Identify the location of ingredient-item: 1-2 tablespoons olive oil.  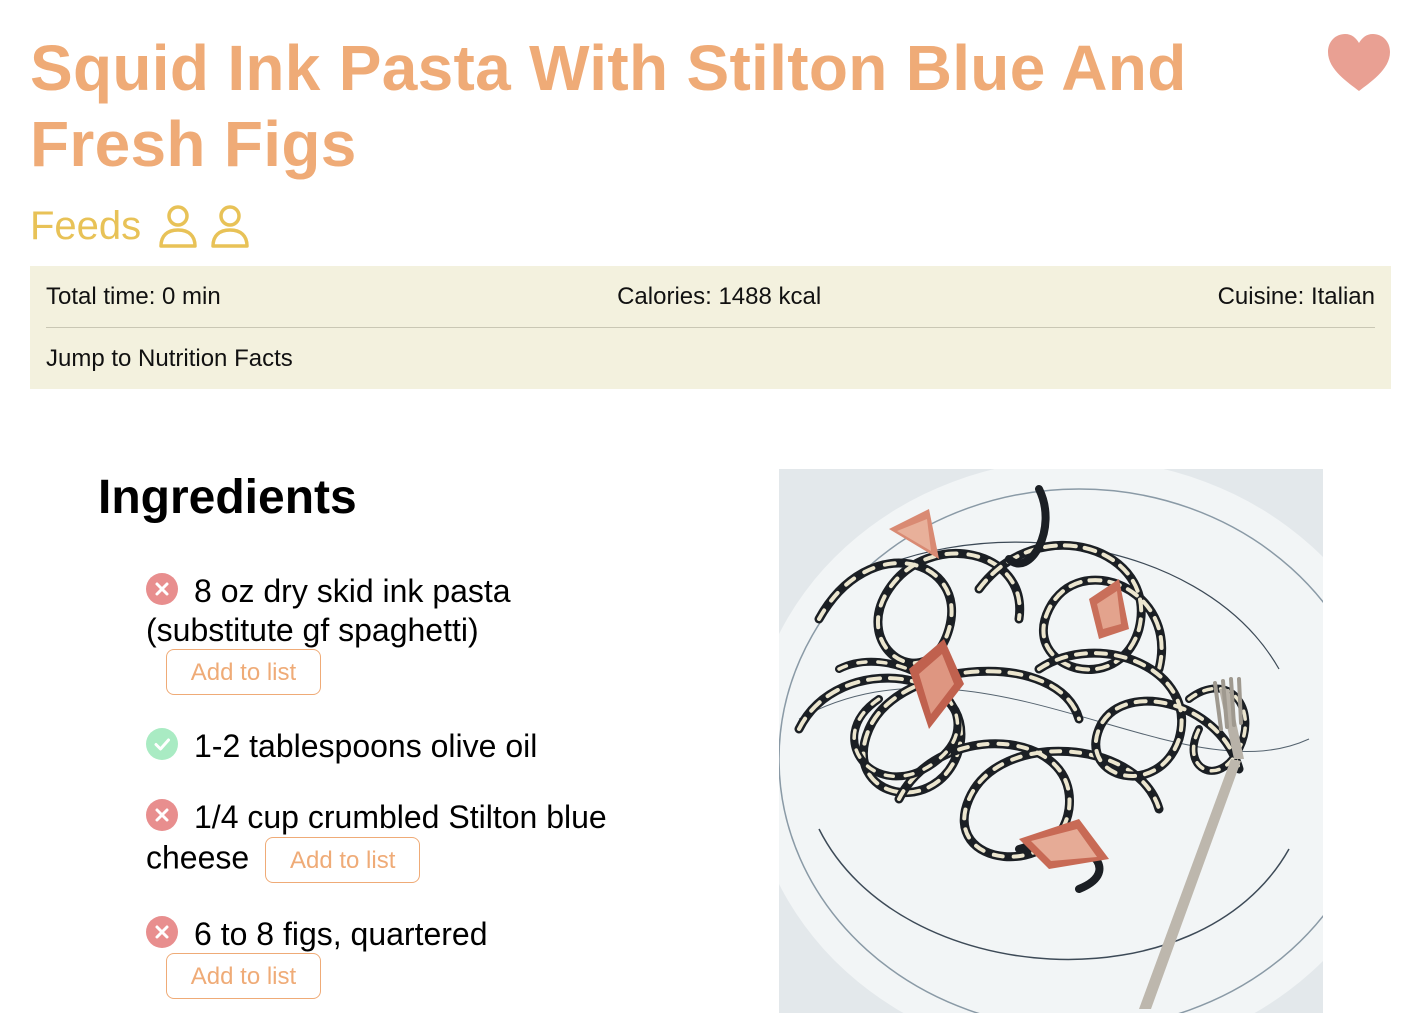
(406, 746).